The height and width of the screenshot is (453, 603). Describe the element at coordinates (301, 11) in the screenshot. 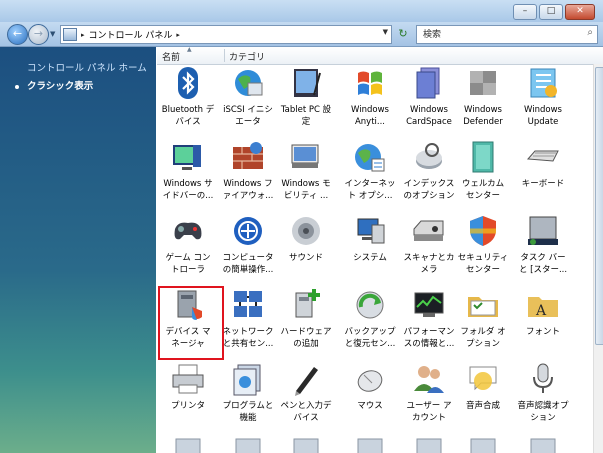

I see `title-bar: – □ ✕` at that location.